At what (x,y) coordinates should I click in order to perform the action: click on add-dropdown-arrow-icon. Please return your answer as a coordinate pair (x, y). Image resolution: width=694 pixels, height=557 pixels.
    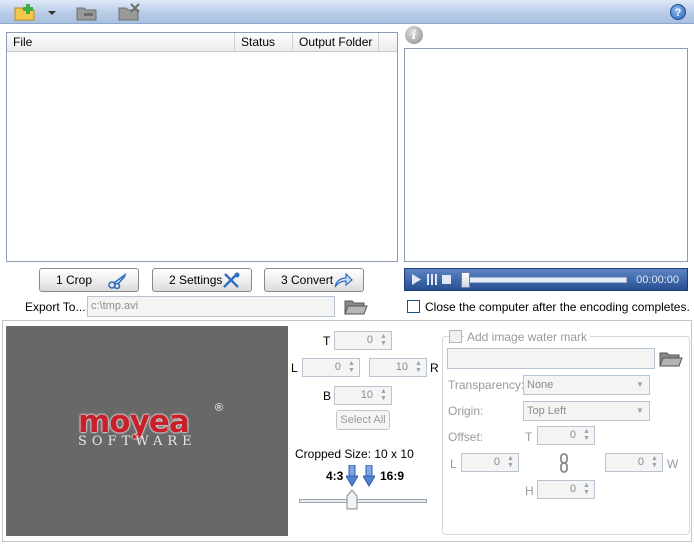
    Looking at the image, I should click on (52, 12).